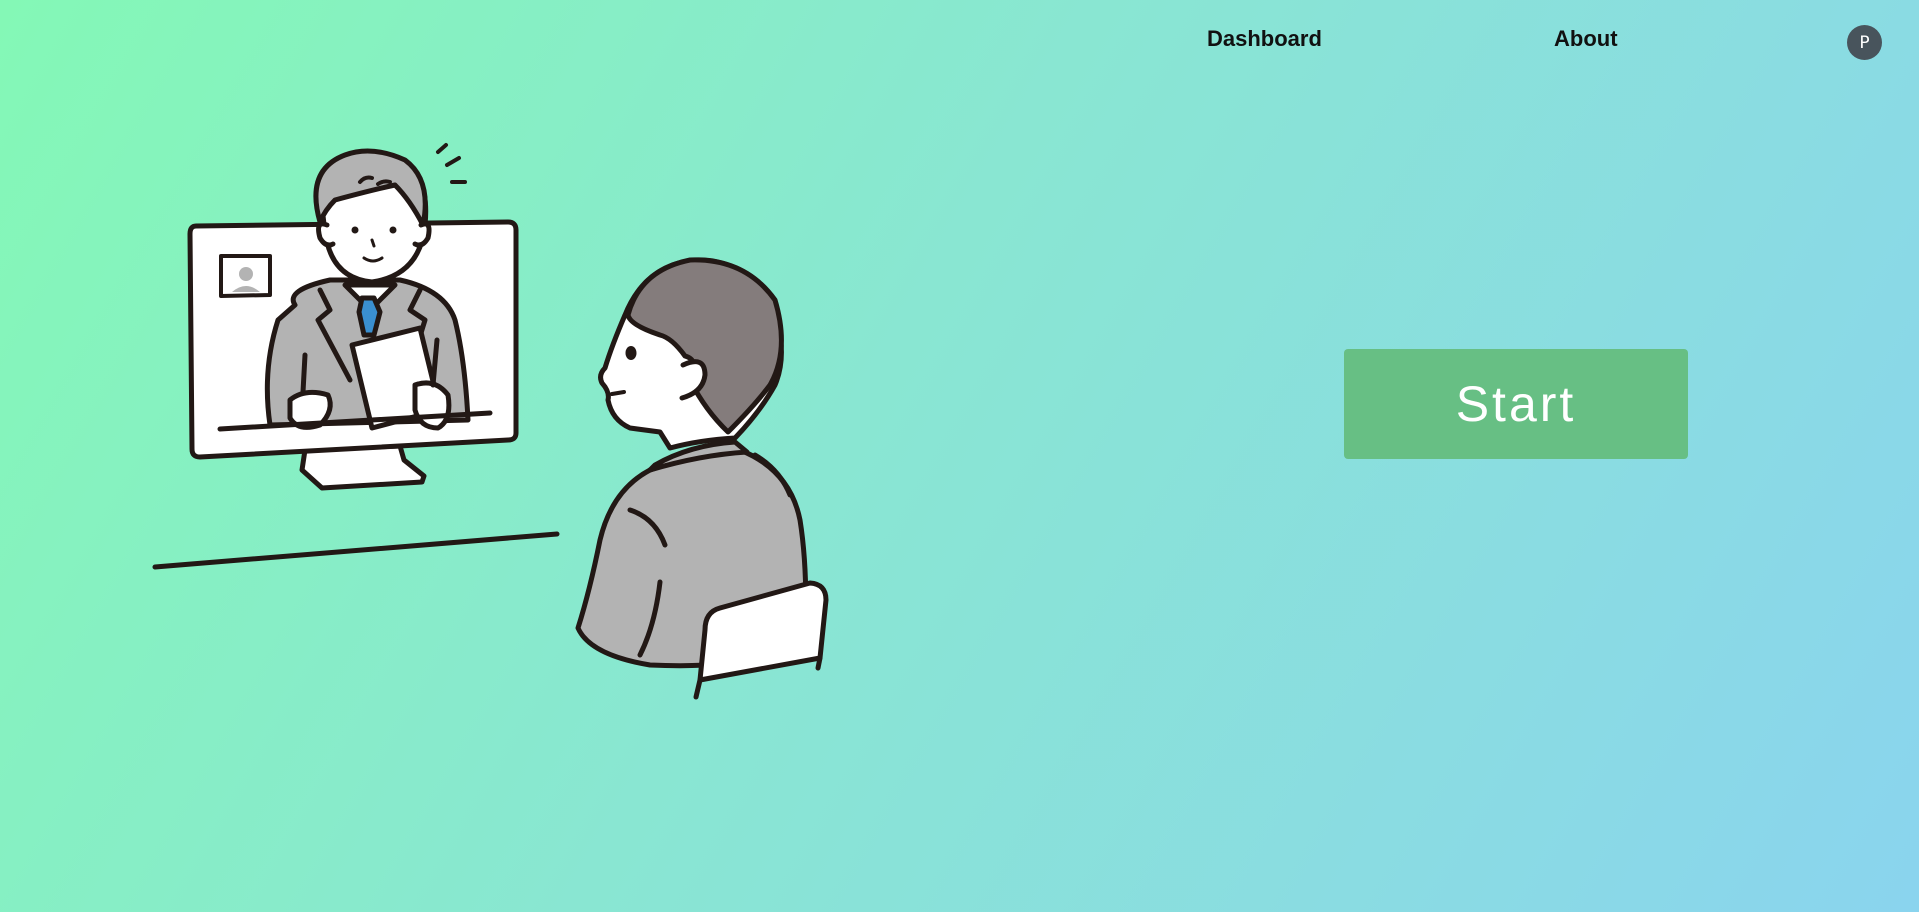 This screenshot has width=1919, height=912. Describe the element at coordinates (1264, 39) in the screenshot. I see `nav-link-dashboard: Dashboard` at that location.